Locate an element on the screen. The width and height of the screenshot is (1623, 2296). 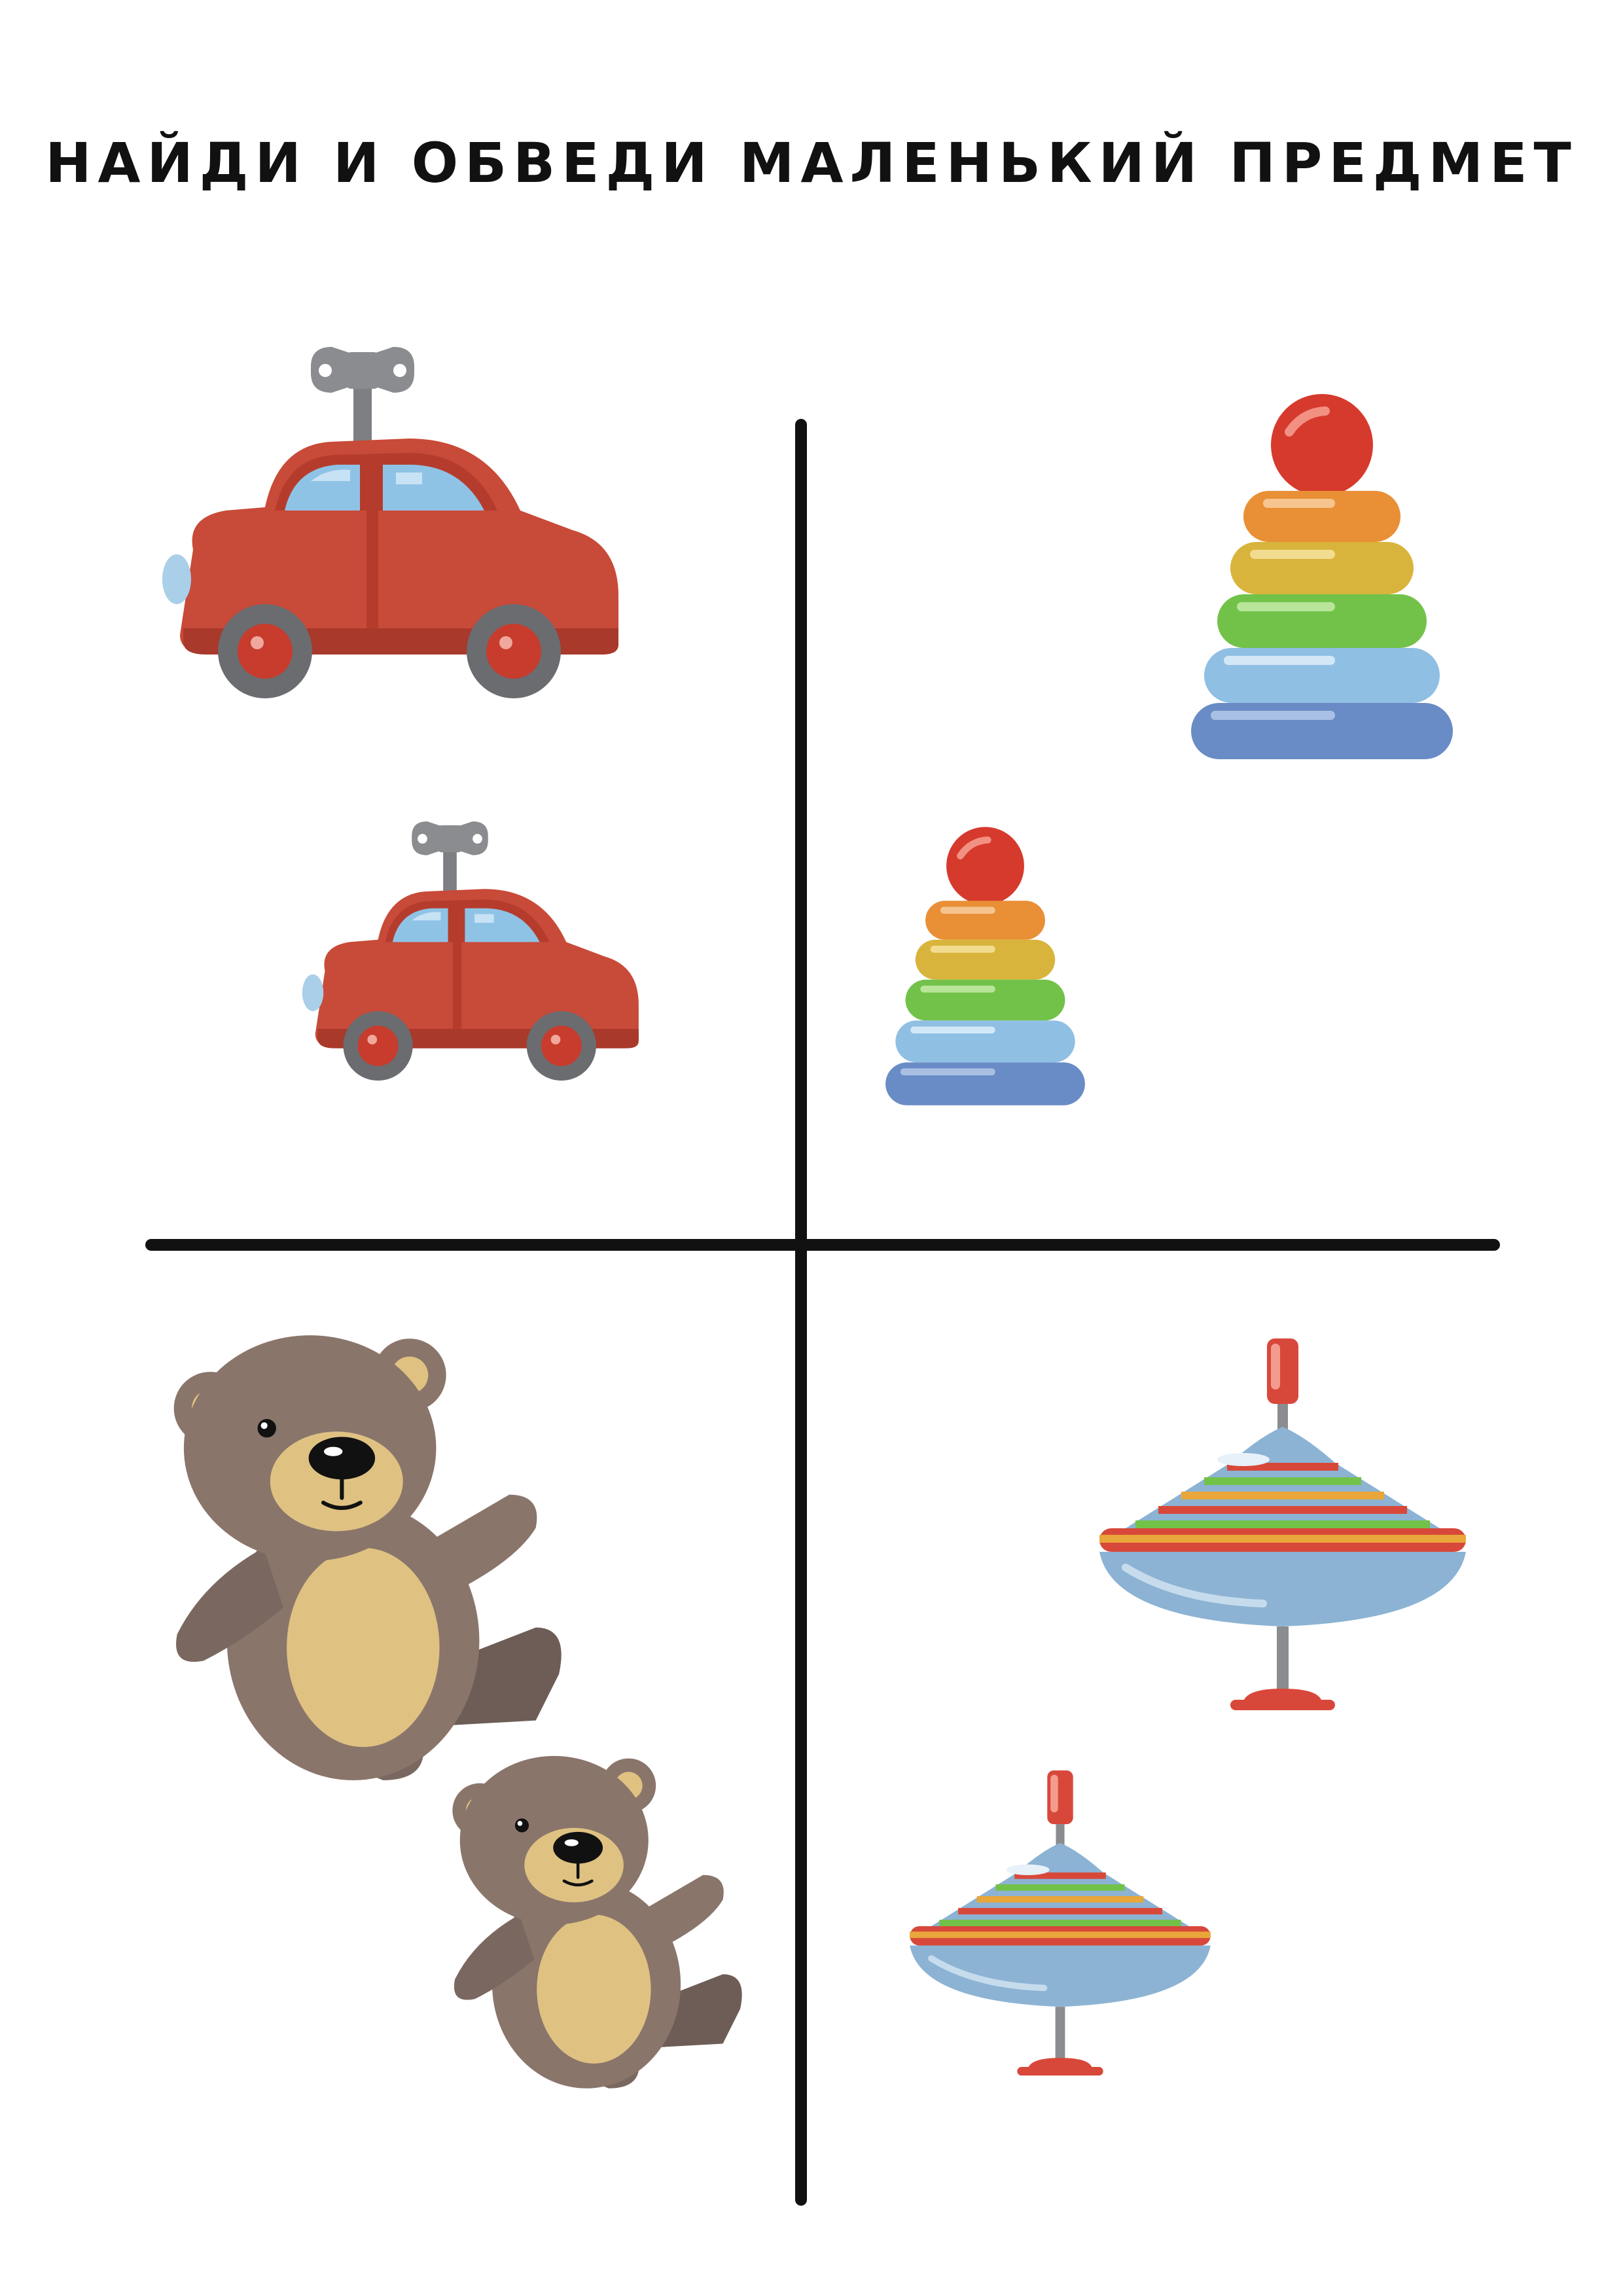
vertical-divider is located at coordinates (801, 1312).